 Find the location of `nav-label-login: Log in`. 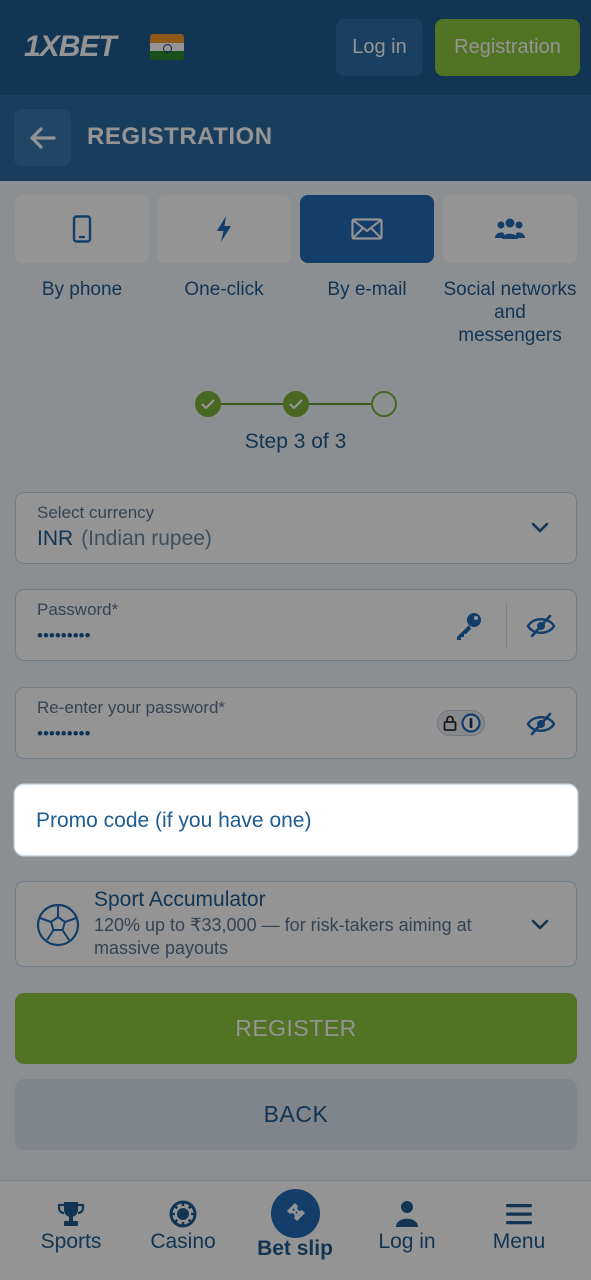

nav-label-login: Log in is located at coordinates (407, 1241).